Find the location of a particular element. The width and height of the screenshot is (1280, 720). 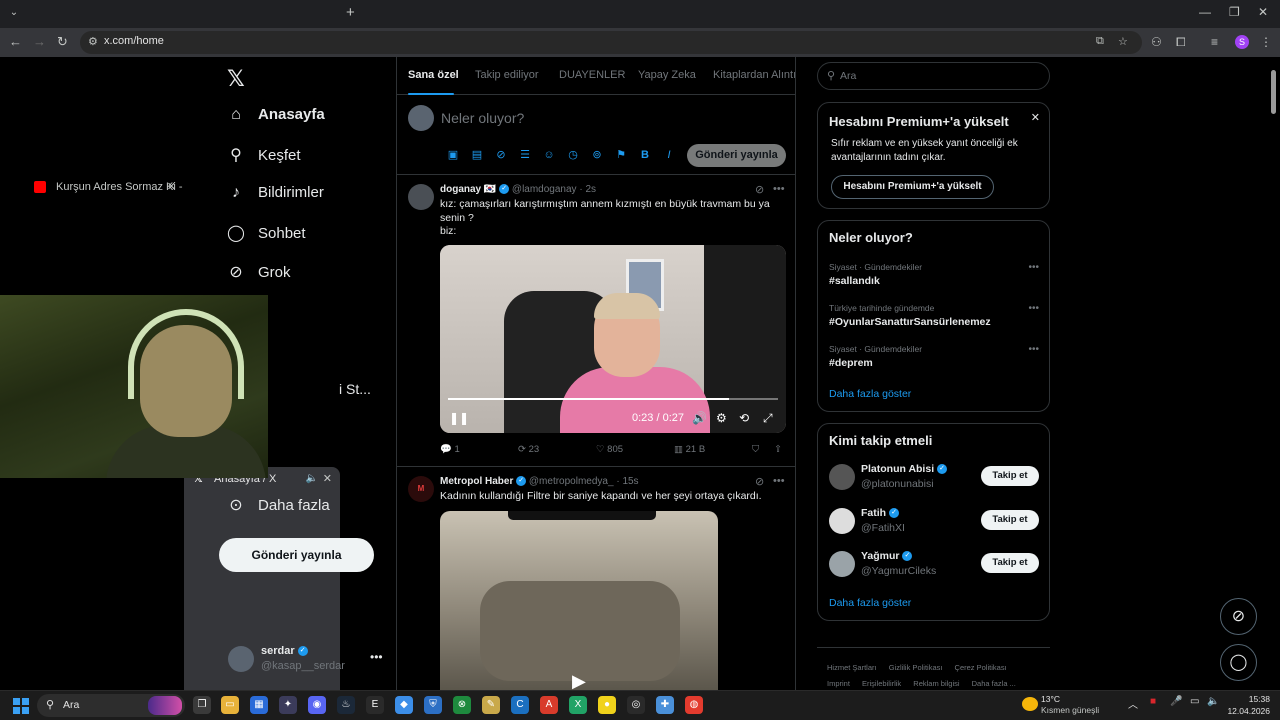

nav-item-more: ⊙ Daha fazla is located at coordinates (277, 508).